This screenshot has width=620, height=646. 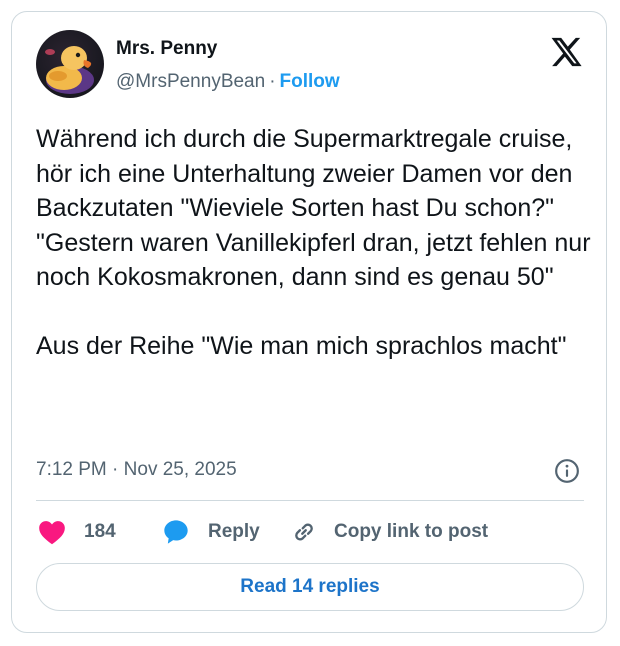 What do you see at coordinates (52, 533) in the screenshot?
I see `heart-icon` at bounding box center [52, 533].